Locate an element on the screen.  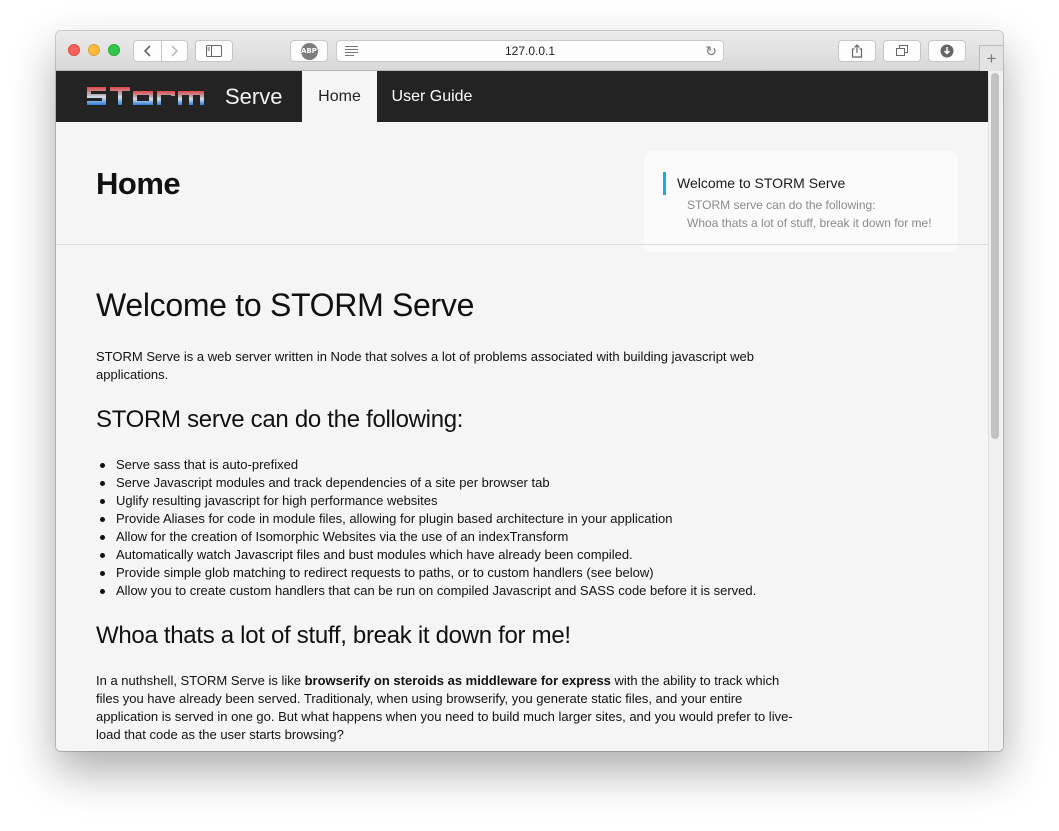
share-button is located at coordinates (857, 51).